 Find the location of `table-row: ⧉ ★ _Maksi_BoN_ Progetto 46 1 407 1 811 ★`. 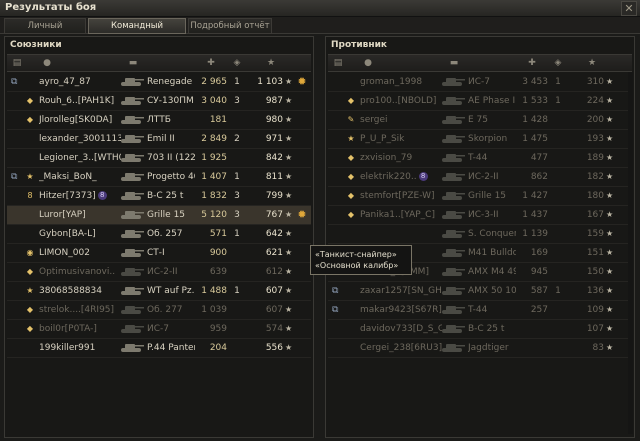

table-row: ⧉ ★ _Maksi_BoN_ Progetto 46 1 407 1 811 ★ is located at coordinates (159, 177).